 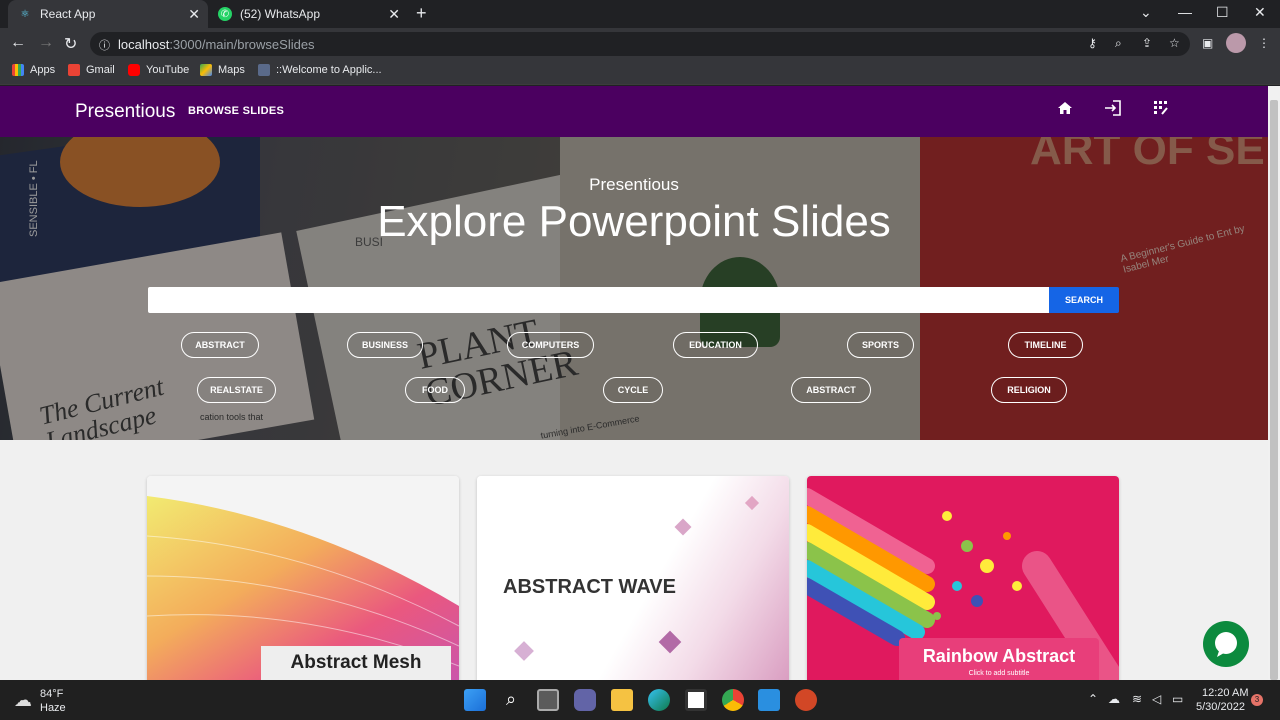 What do you see at coordinates (1113, 110) in the screenshot?
I see `login-icon` at bounding box center [1113, 110].